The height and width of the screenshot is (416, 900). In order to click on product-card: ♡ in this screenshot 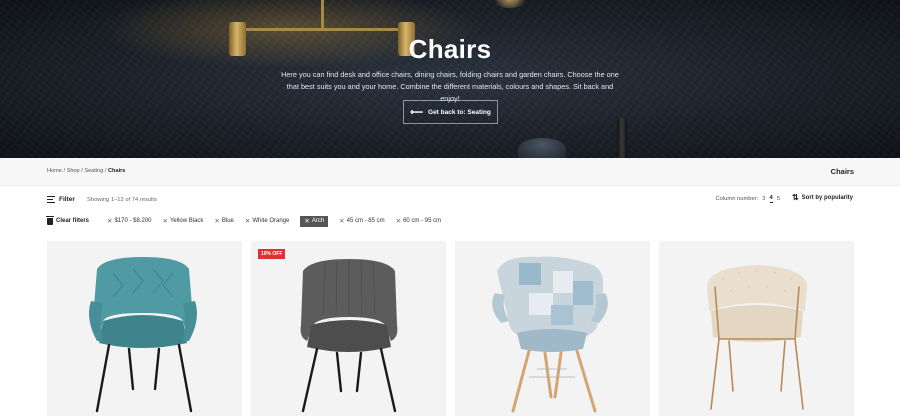, I will do `click(552, 328)`.